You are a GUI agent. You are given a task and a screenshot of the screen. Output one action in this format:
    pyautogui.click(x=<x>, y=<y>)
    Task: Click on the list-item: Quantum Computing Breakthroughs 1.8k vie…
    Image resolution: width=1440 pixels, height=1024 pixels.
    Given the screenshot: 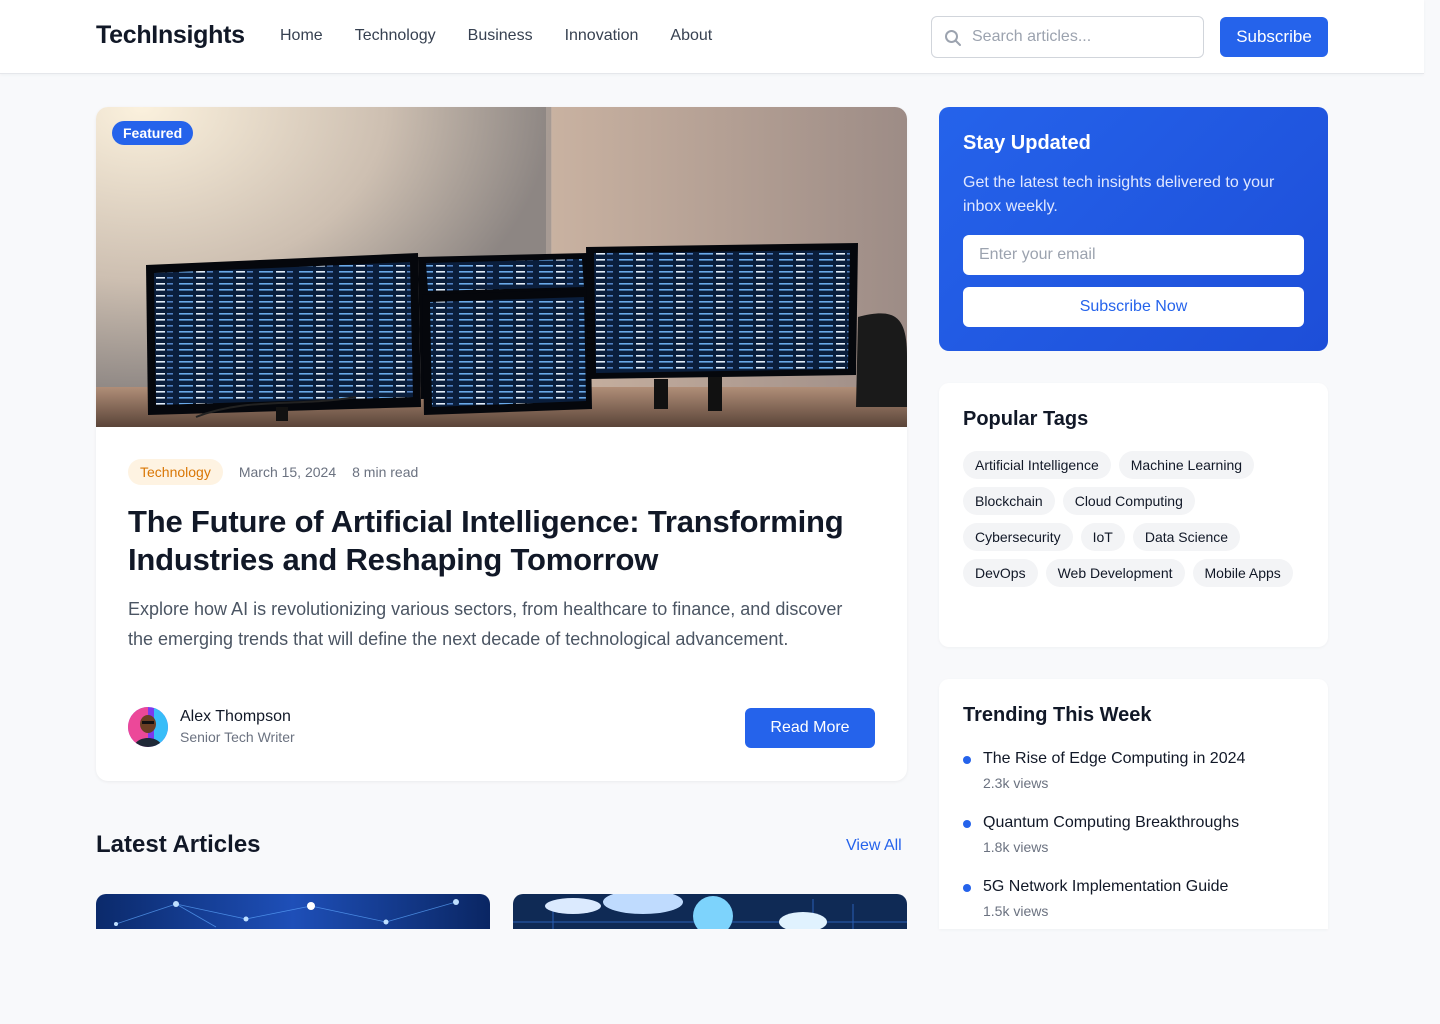 What is the action you would take?
    pyautogui.click(x=1135, y=845)
    